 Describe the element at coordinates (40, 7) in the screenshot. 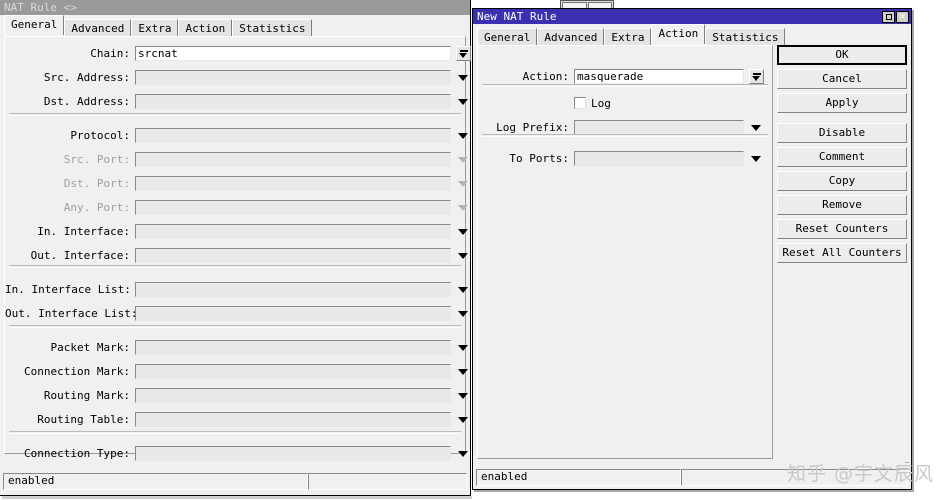

I see `nat-rule-title: NAT Rule <>` at that location.